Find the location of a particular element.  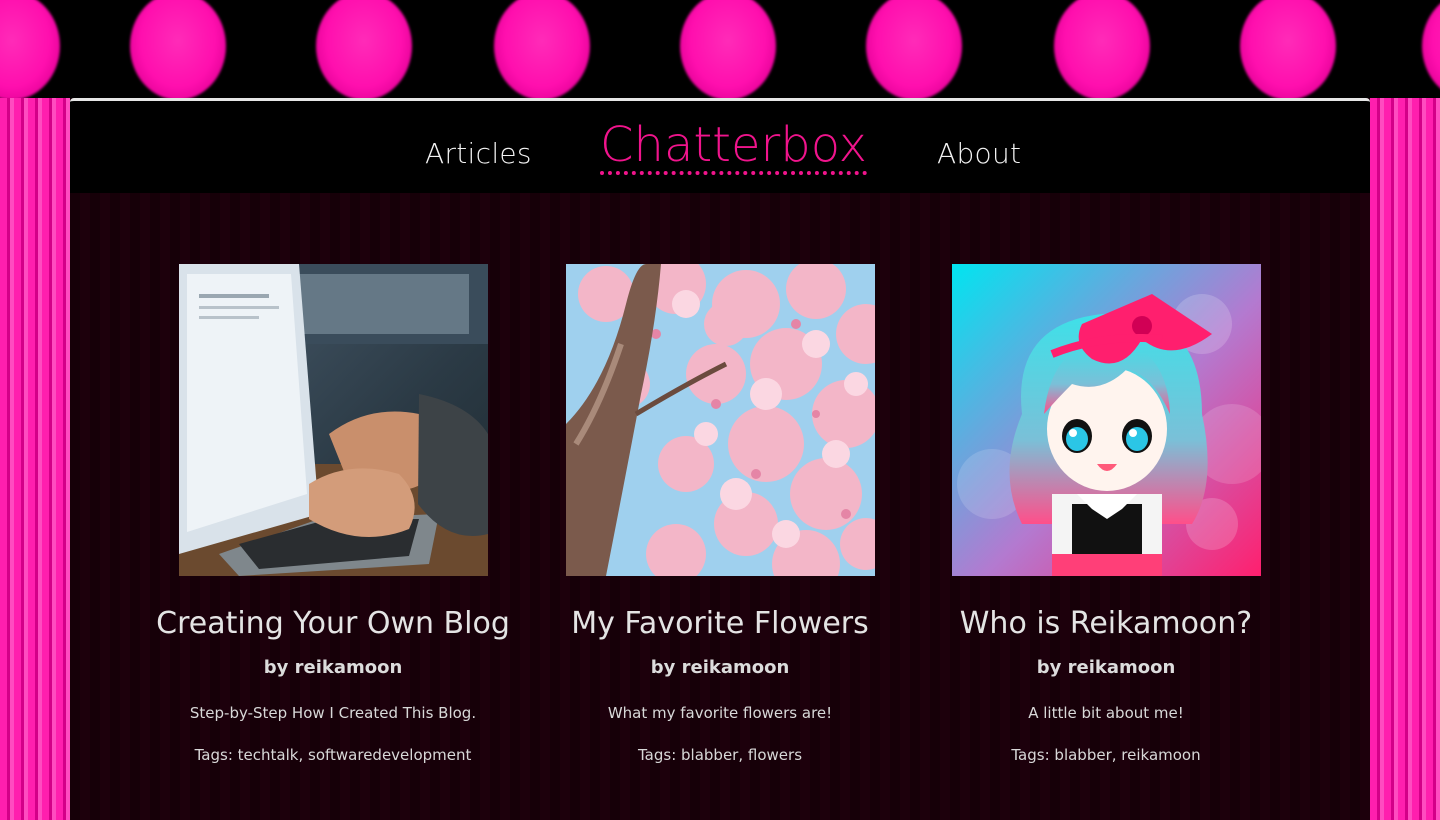

nav-articles-link: Articles is located at coordinates (478, 153).